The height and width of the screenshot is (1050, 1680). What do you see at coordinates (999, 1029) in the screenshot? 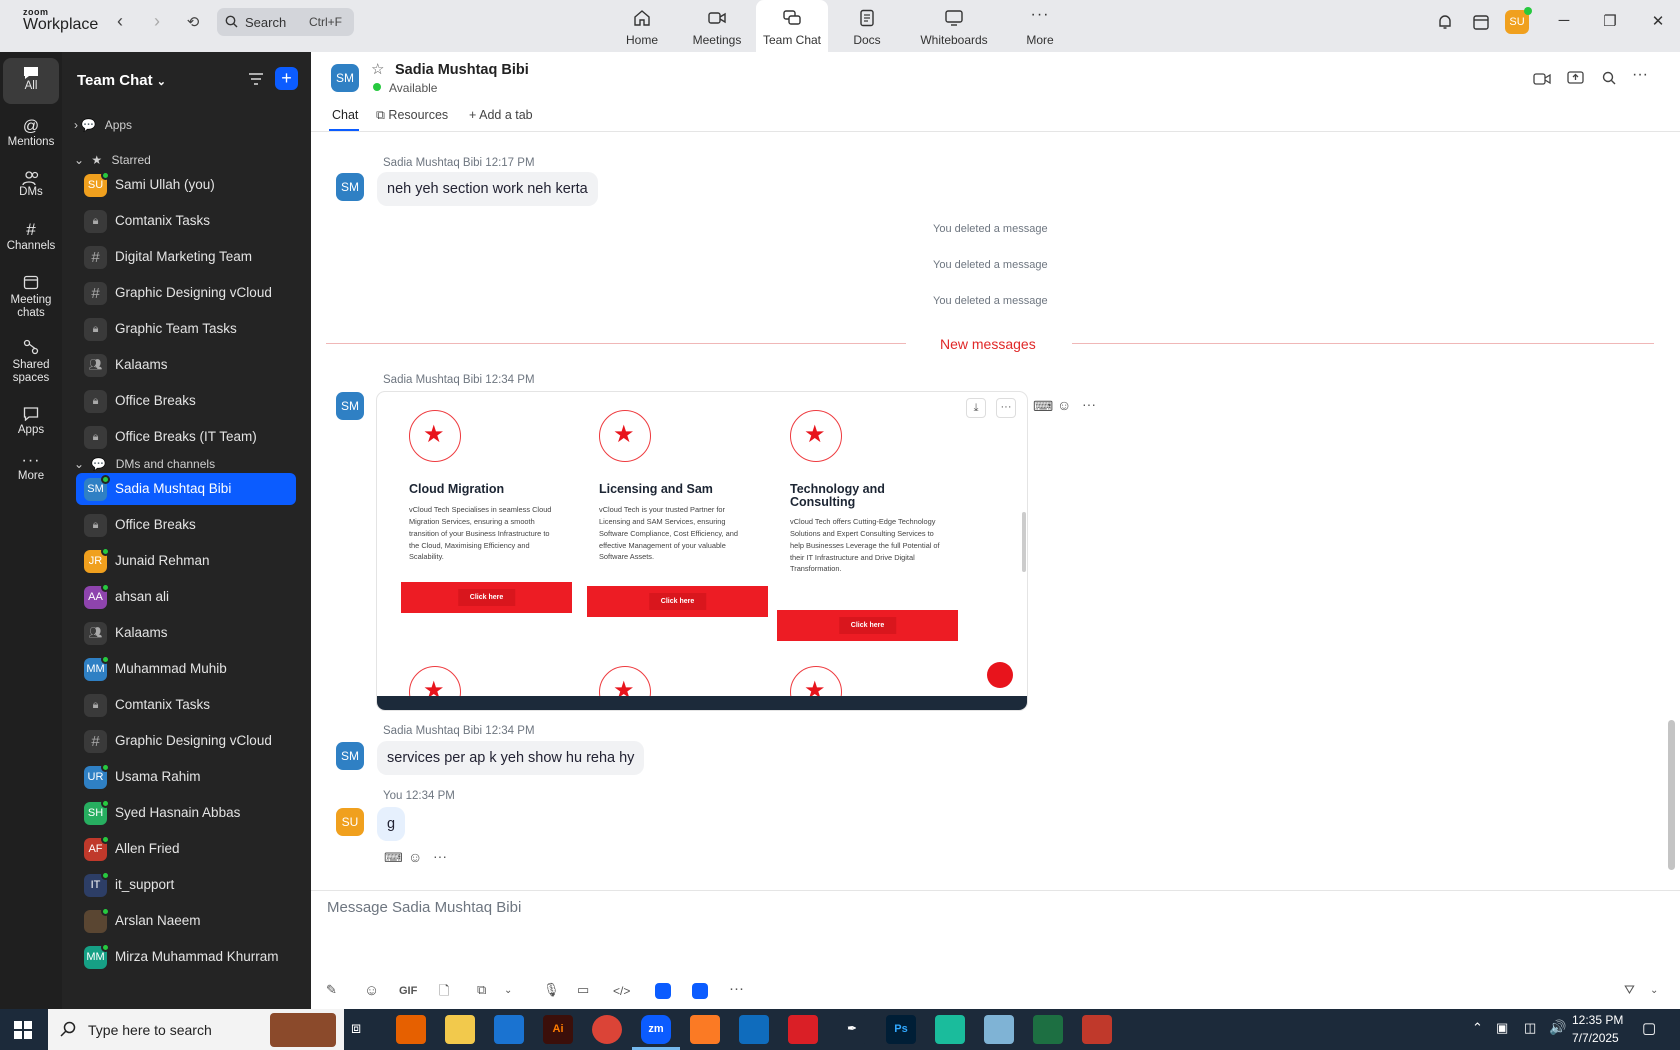
I see `notepad-icon` at bounding box center [999, 1029].